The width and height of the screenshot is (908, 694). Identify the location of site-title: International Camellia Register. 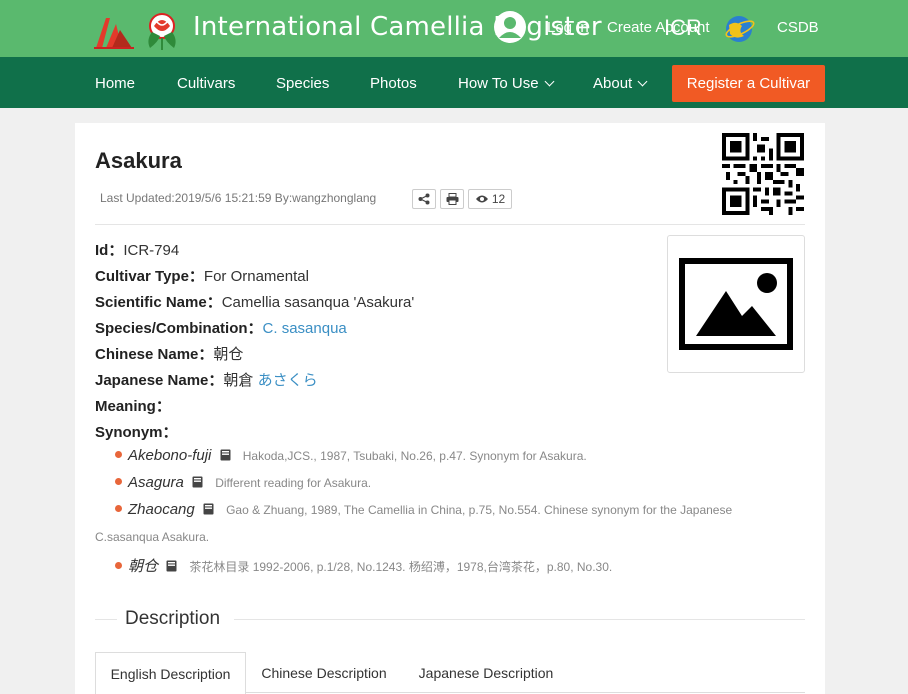
(397, 27).